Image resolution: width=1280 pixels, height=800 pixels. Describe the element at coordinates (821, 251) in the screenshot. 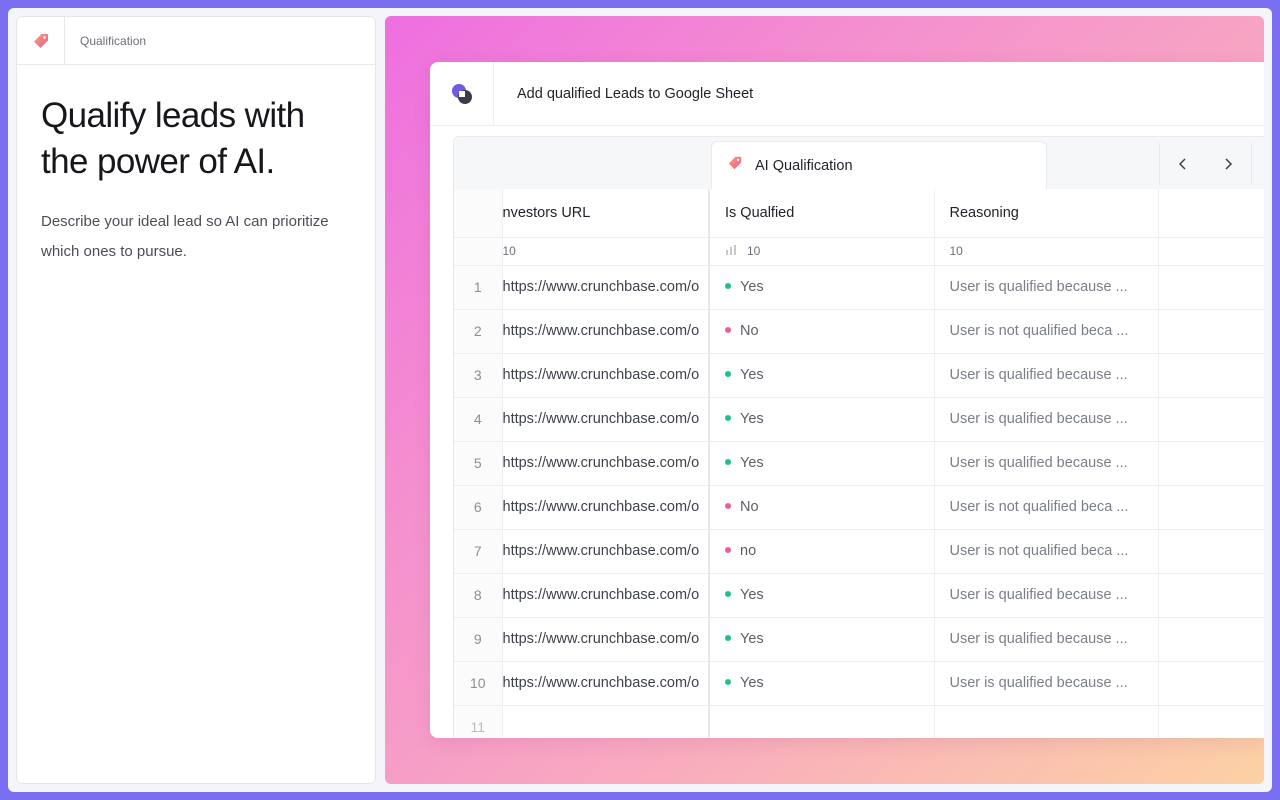

I see `qualified-summary: 10` at that location.